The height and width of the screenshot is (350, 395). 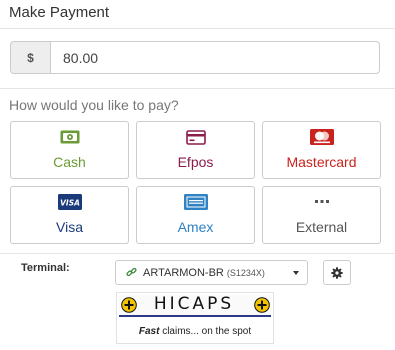 I want to click on pay-external-button: External, so click(x=321, y=215).